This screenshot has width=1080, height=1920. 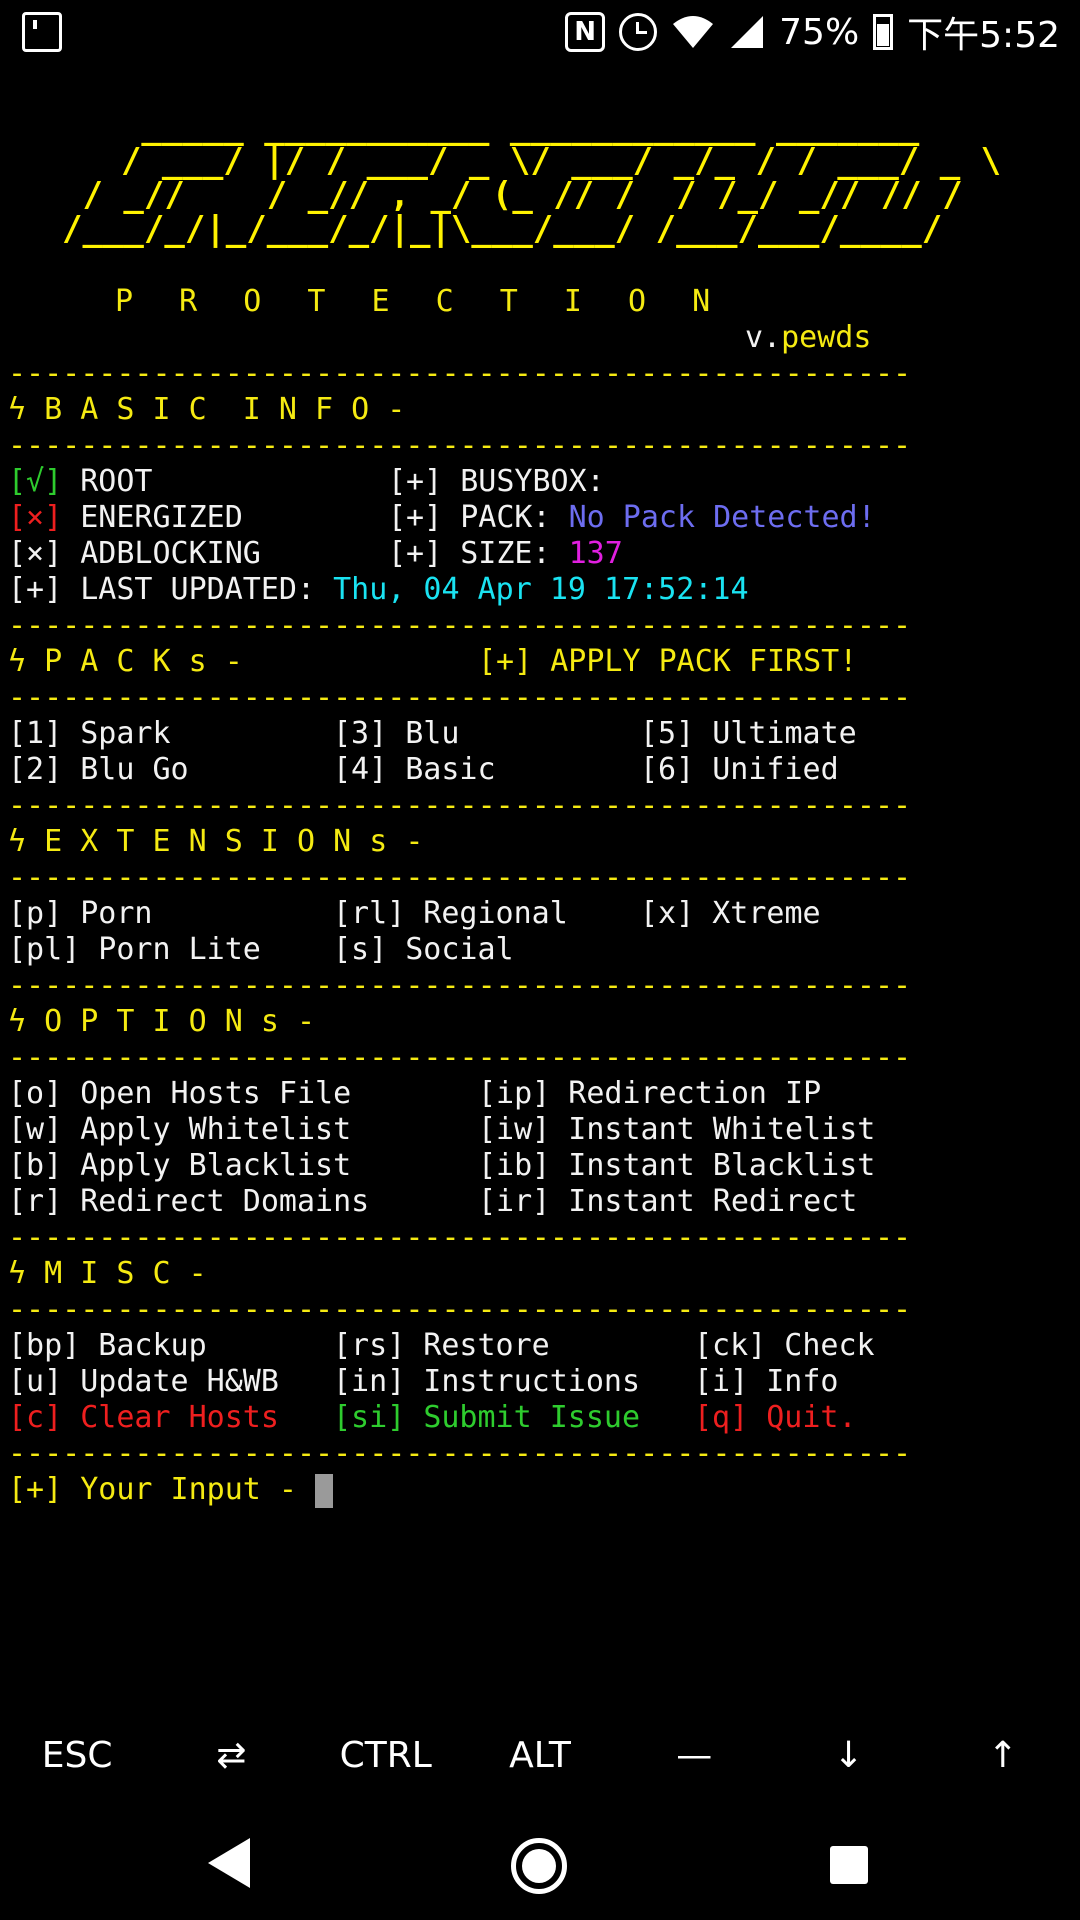 I want to click on misc-option-instructions: [in] Instructions, so click(x=486, y=1382).